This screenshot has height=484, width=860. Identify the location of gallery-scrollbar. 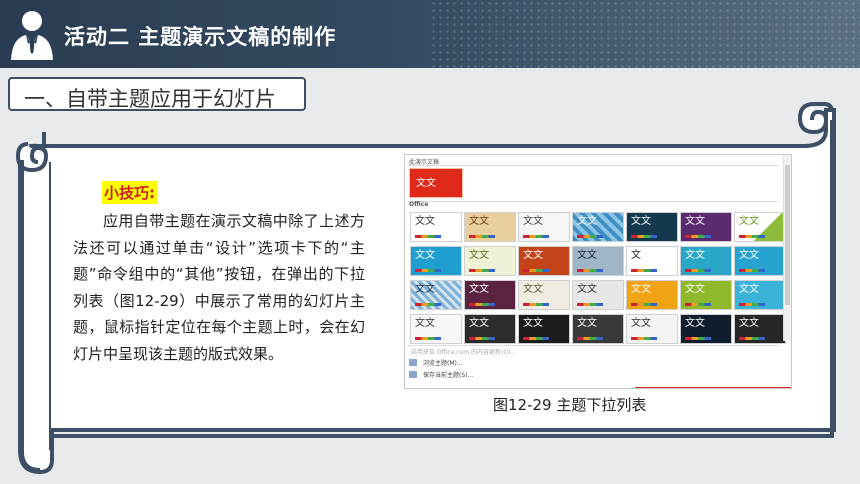
(787, 248).